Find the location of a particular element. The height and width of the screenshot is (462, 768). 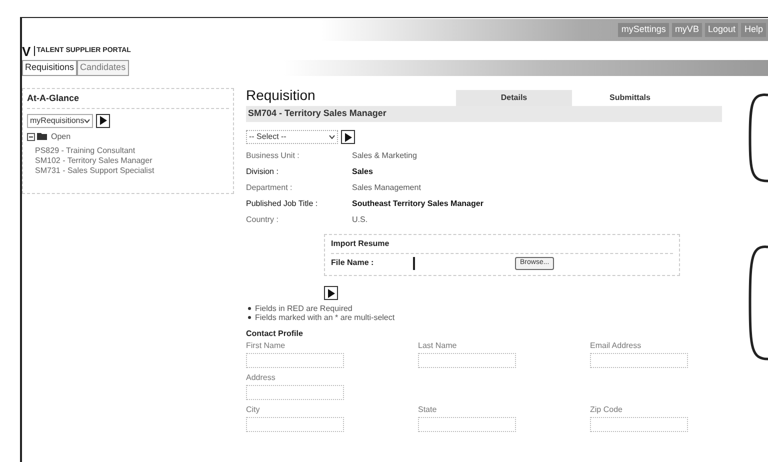

field-label: Zip Code is located at coordinates (607, 410).